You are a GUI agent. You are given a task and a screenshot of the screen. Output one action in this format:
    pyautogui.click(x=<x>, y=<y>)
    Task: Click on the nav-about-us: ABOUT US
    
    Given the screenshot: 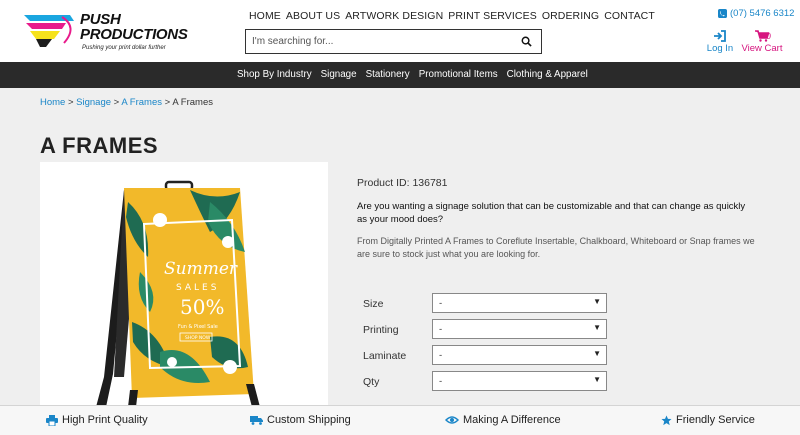 What is the action you would take?
    pyautogui.click(x=313, y=16)
    